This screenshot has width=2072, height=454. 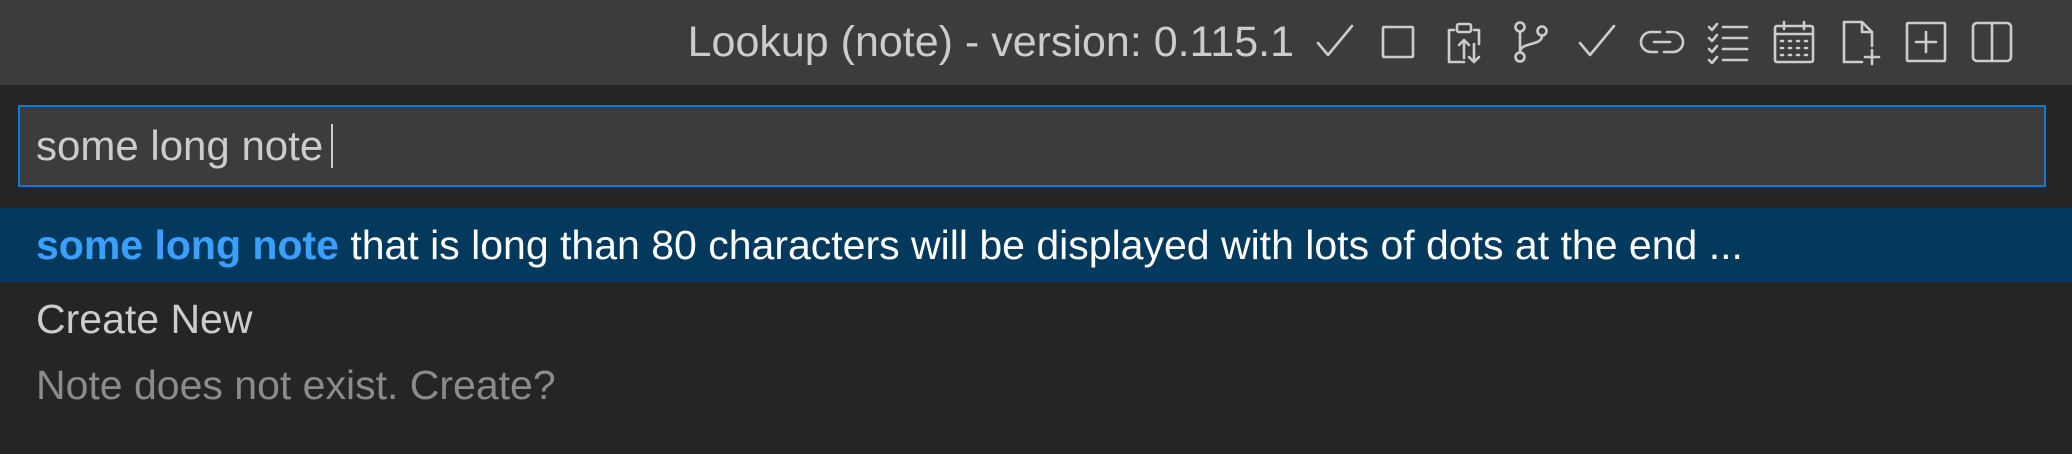 What do you see at coordinates (296, 385) in the screenshot?
I see `create-new-description: Note does not exist. Create?` at bounding box center [296, 385].